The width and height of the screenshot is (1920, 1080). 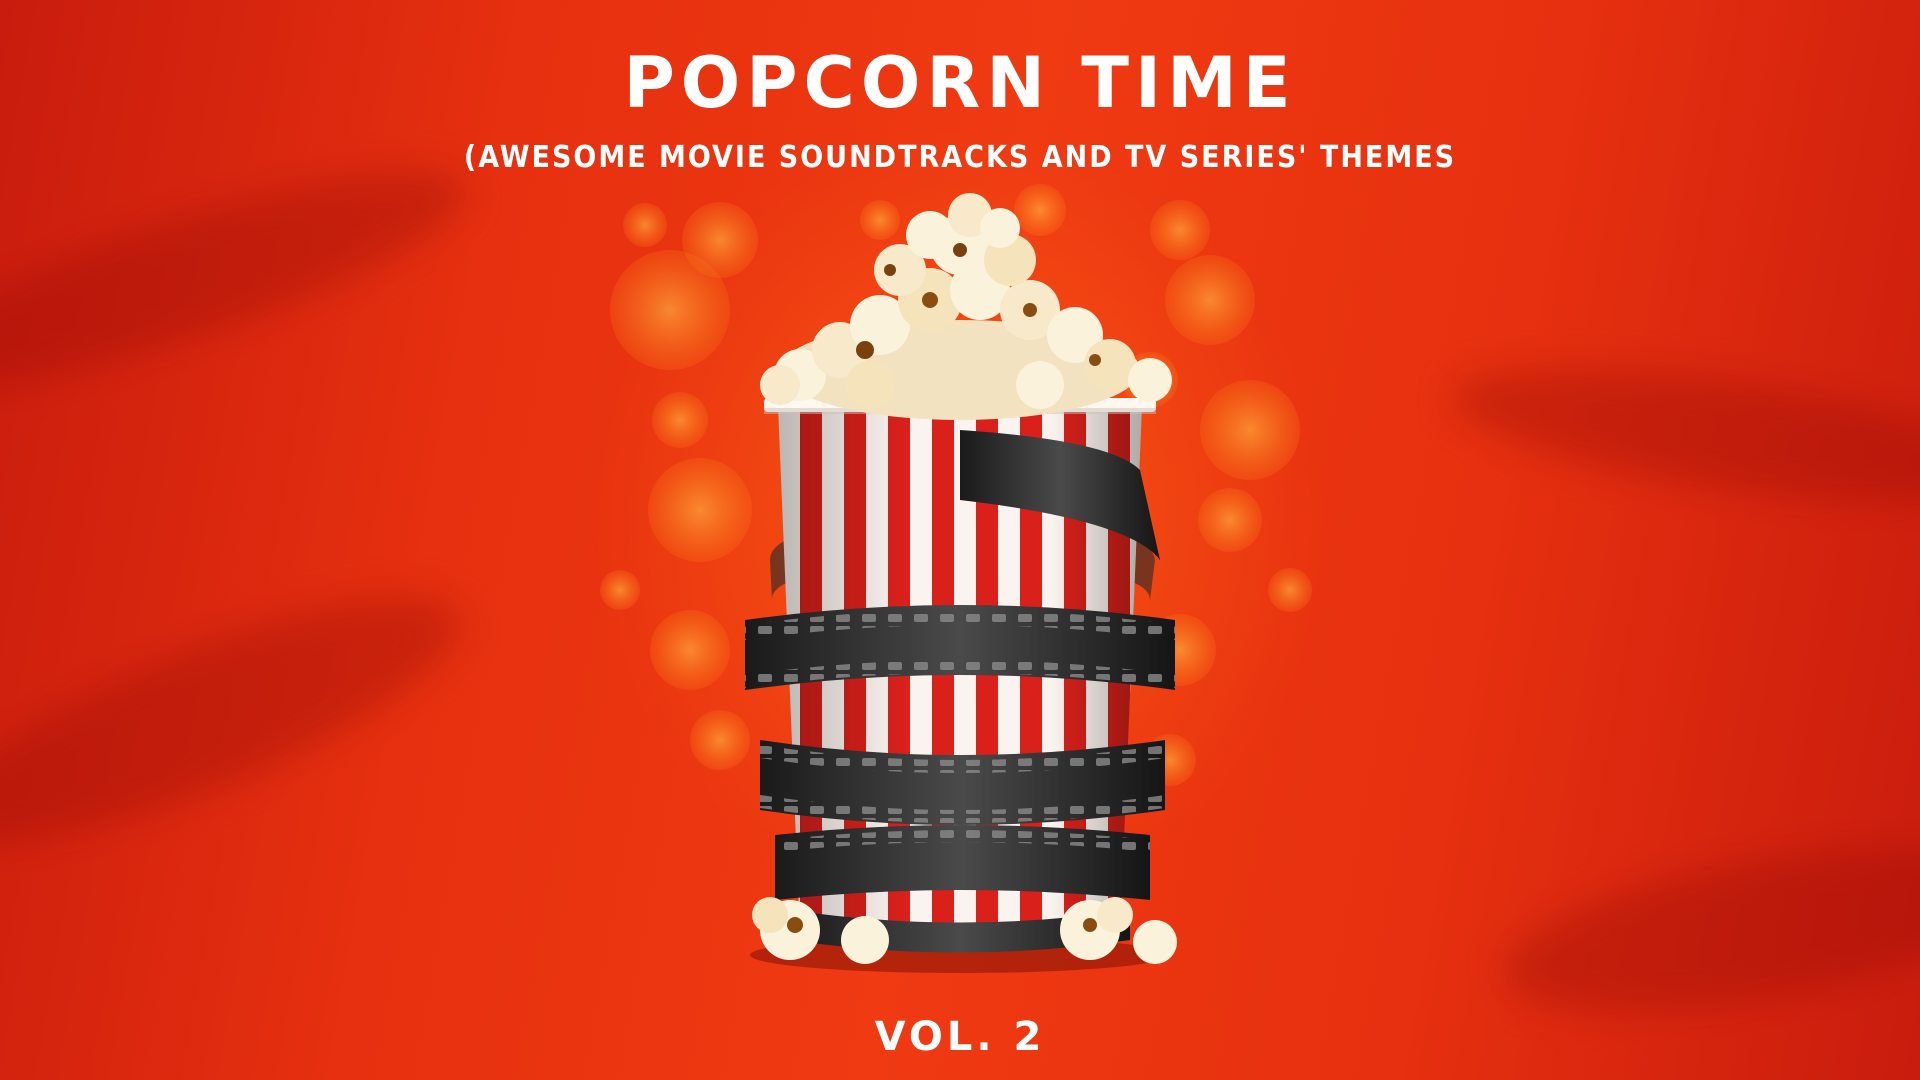 I want to click on cover-title: POPCORN TIME, so click(x=960, y=83).